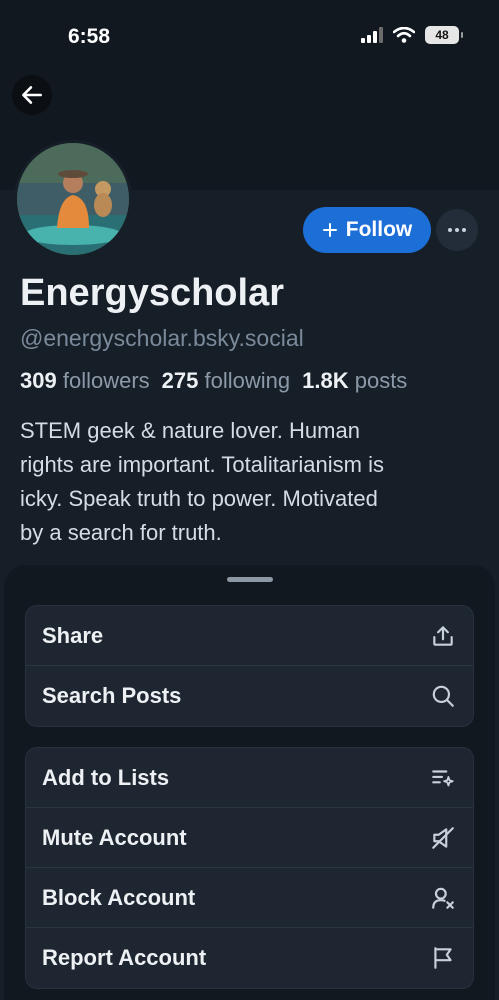 This screenshot has height=1000, width=499. I want to click on follow-button: Follow, so click(367, 230).